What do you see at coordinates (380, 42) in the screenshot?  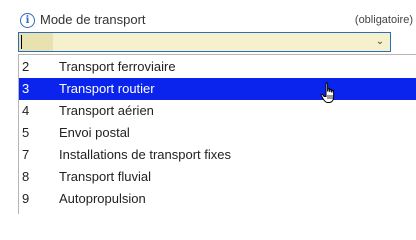 I see `chevron-down-icon: ⌄` at bounding box center [380, 42].